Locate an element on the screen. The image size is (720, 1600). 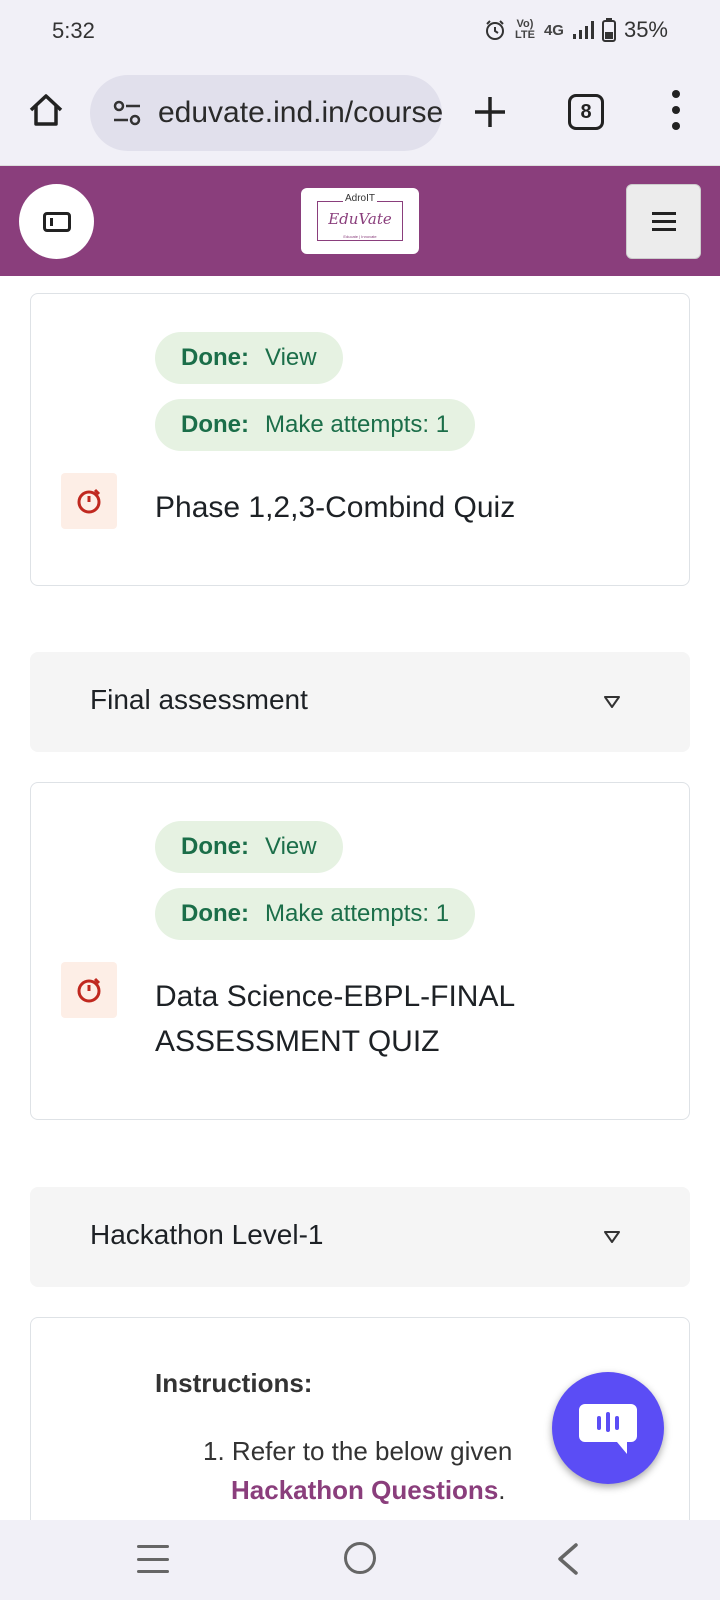
hamburger-menu-button is located at coordinates (663, 221).